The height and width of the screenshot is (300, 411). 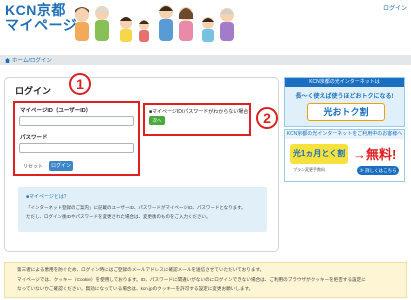 I want to click on logo-line1: KCN京都, so click(x=35, y=10).